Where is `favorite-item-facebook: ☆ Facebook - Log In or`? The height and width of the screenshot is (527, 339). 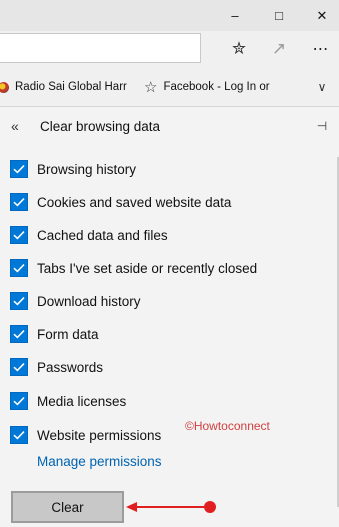
favorite-item-facebook: ☆ Facebook - Log In or is located at coordinates (207, 87).